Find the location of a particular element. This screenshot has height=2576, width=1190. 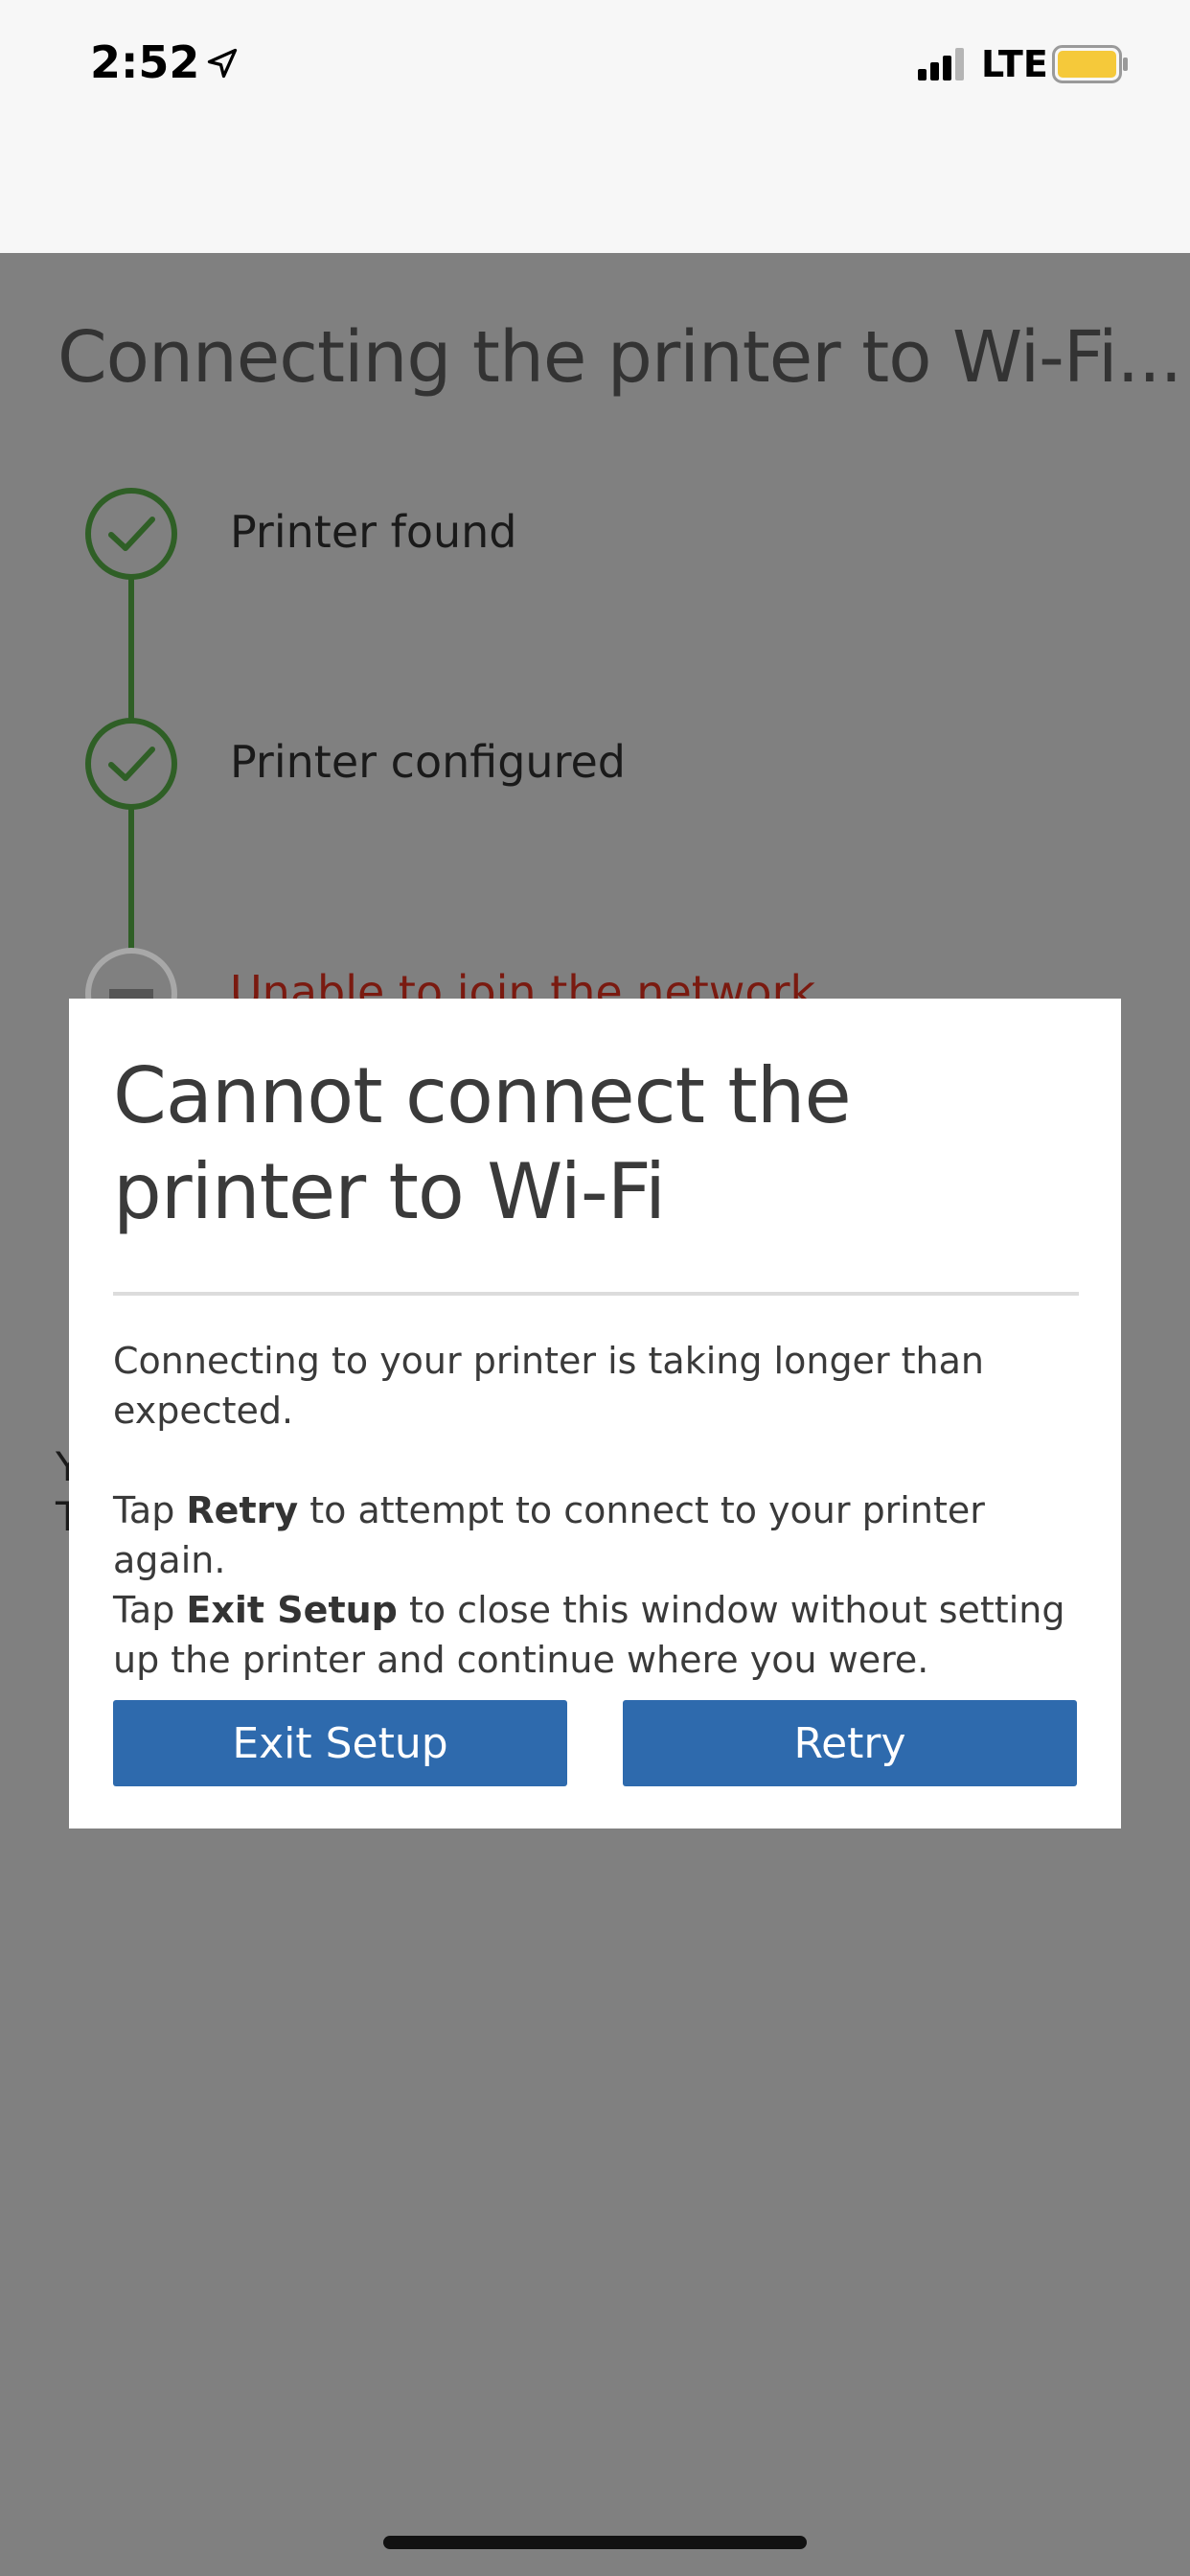

cellular-signal-icon is located at coordinates (941, 64).